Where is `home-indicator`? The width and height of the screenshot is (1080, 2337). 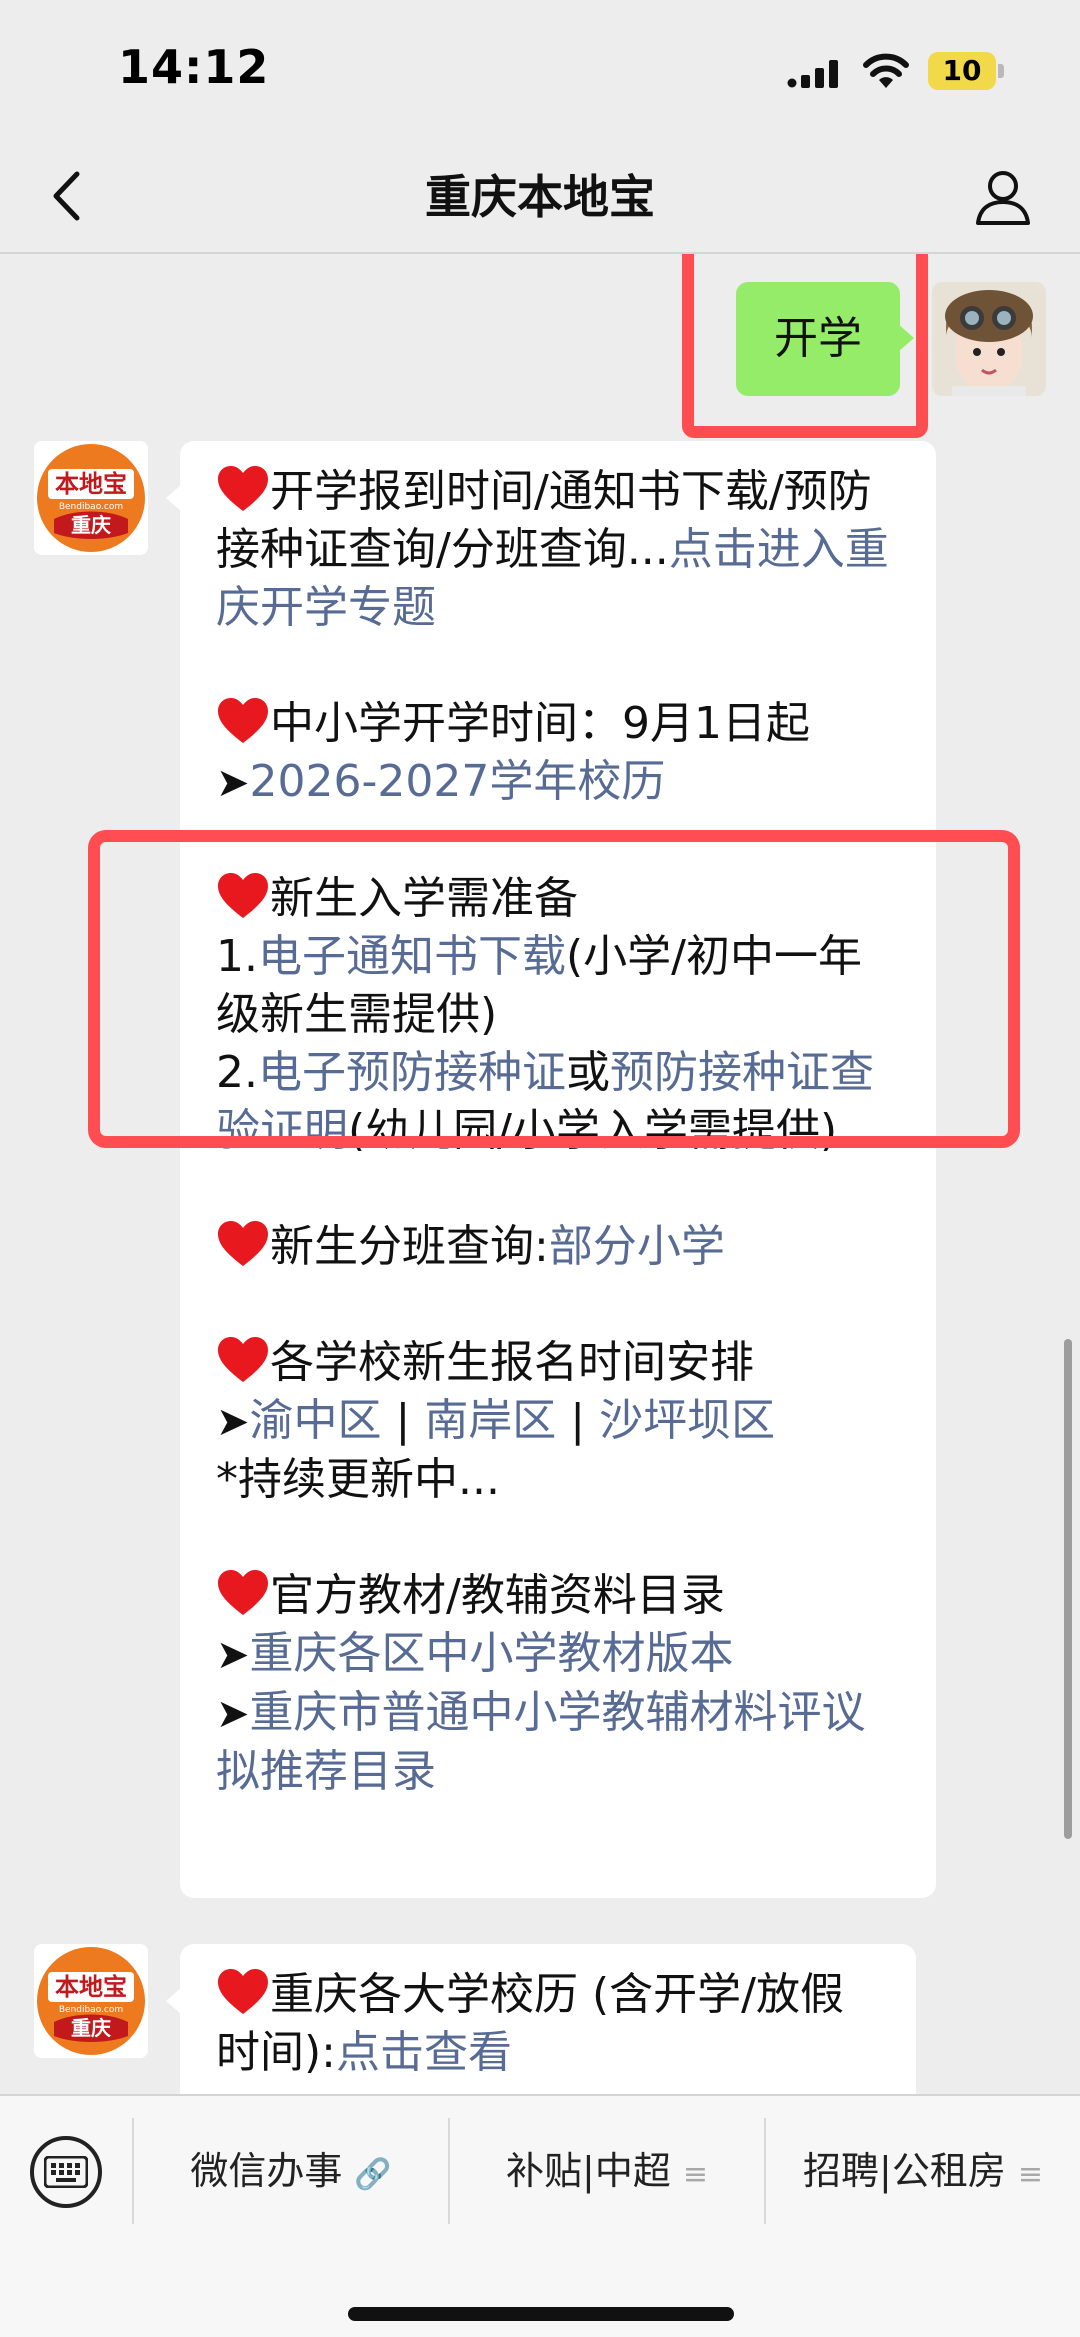
home-indicator is located at coordinates (541, 2314).